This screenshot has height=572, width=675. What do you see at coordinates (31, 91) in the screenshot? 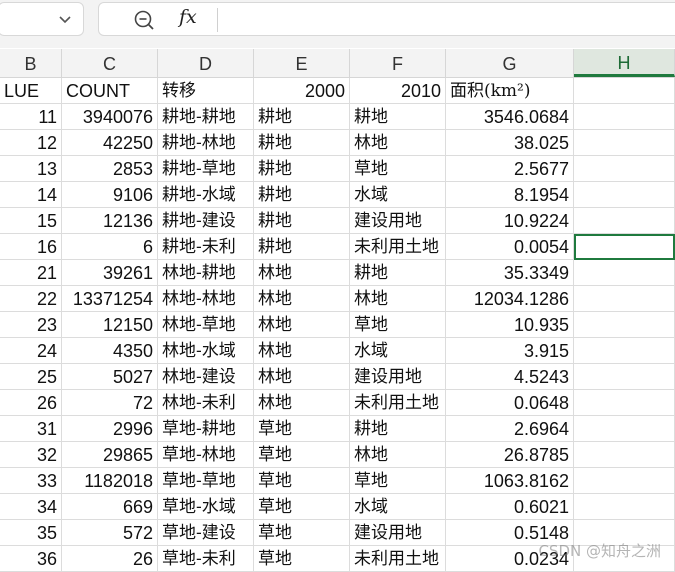
I see `cell: LUE` at bounding box center [31, 91].